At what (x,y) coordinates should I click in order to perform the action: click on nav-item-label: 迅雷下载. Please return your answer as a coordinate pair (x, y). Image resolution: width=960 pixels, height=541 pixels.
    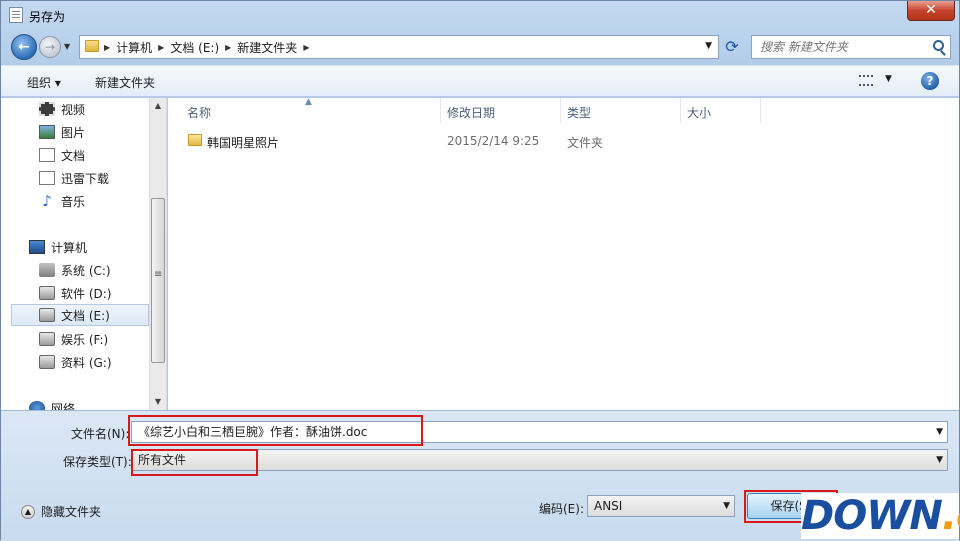
    Looking at the image, I should click on (85, 178).